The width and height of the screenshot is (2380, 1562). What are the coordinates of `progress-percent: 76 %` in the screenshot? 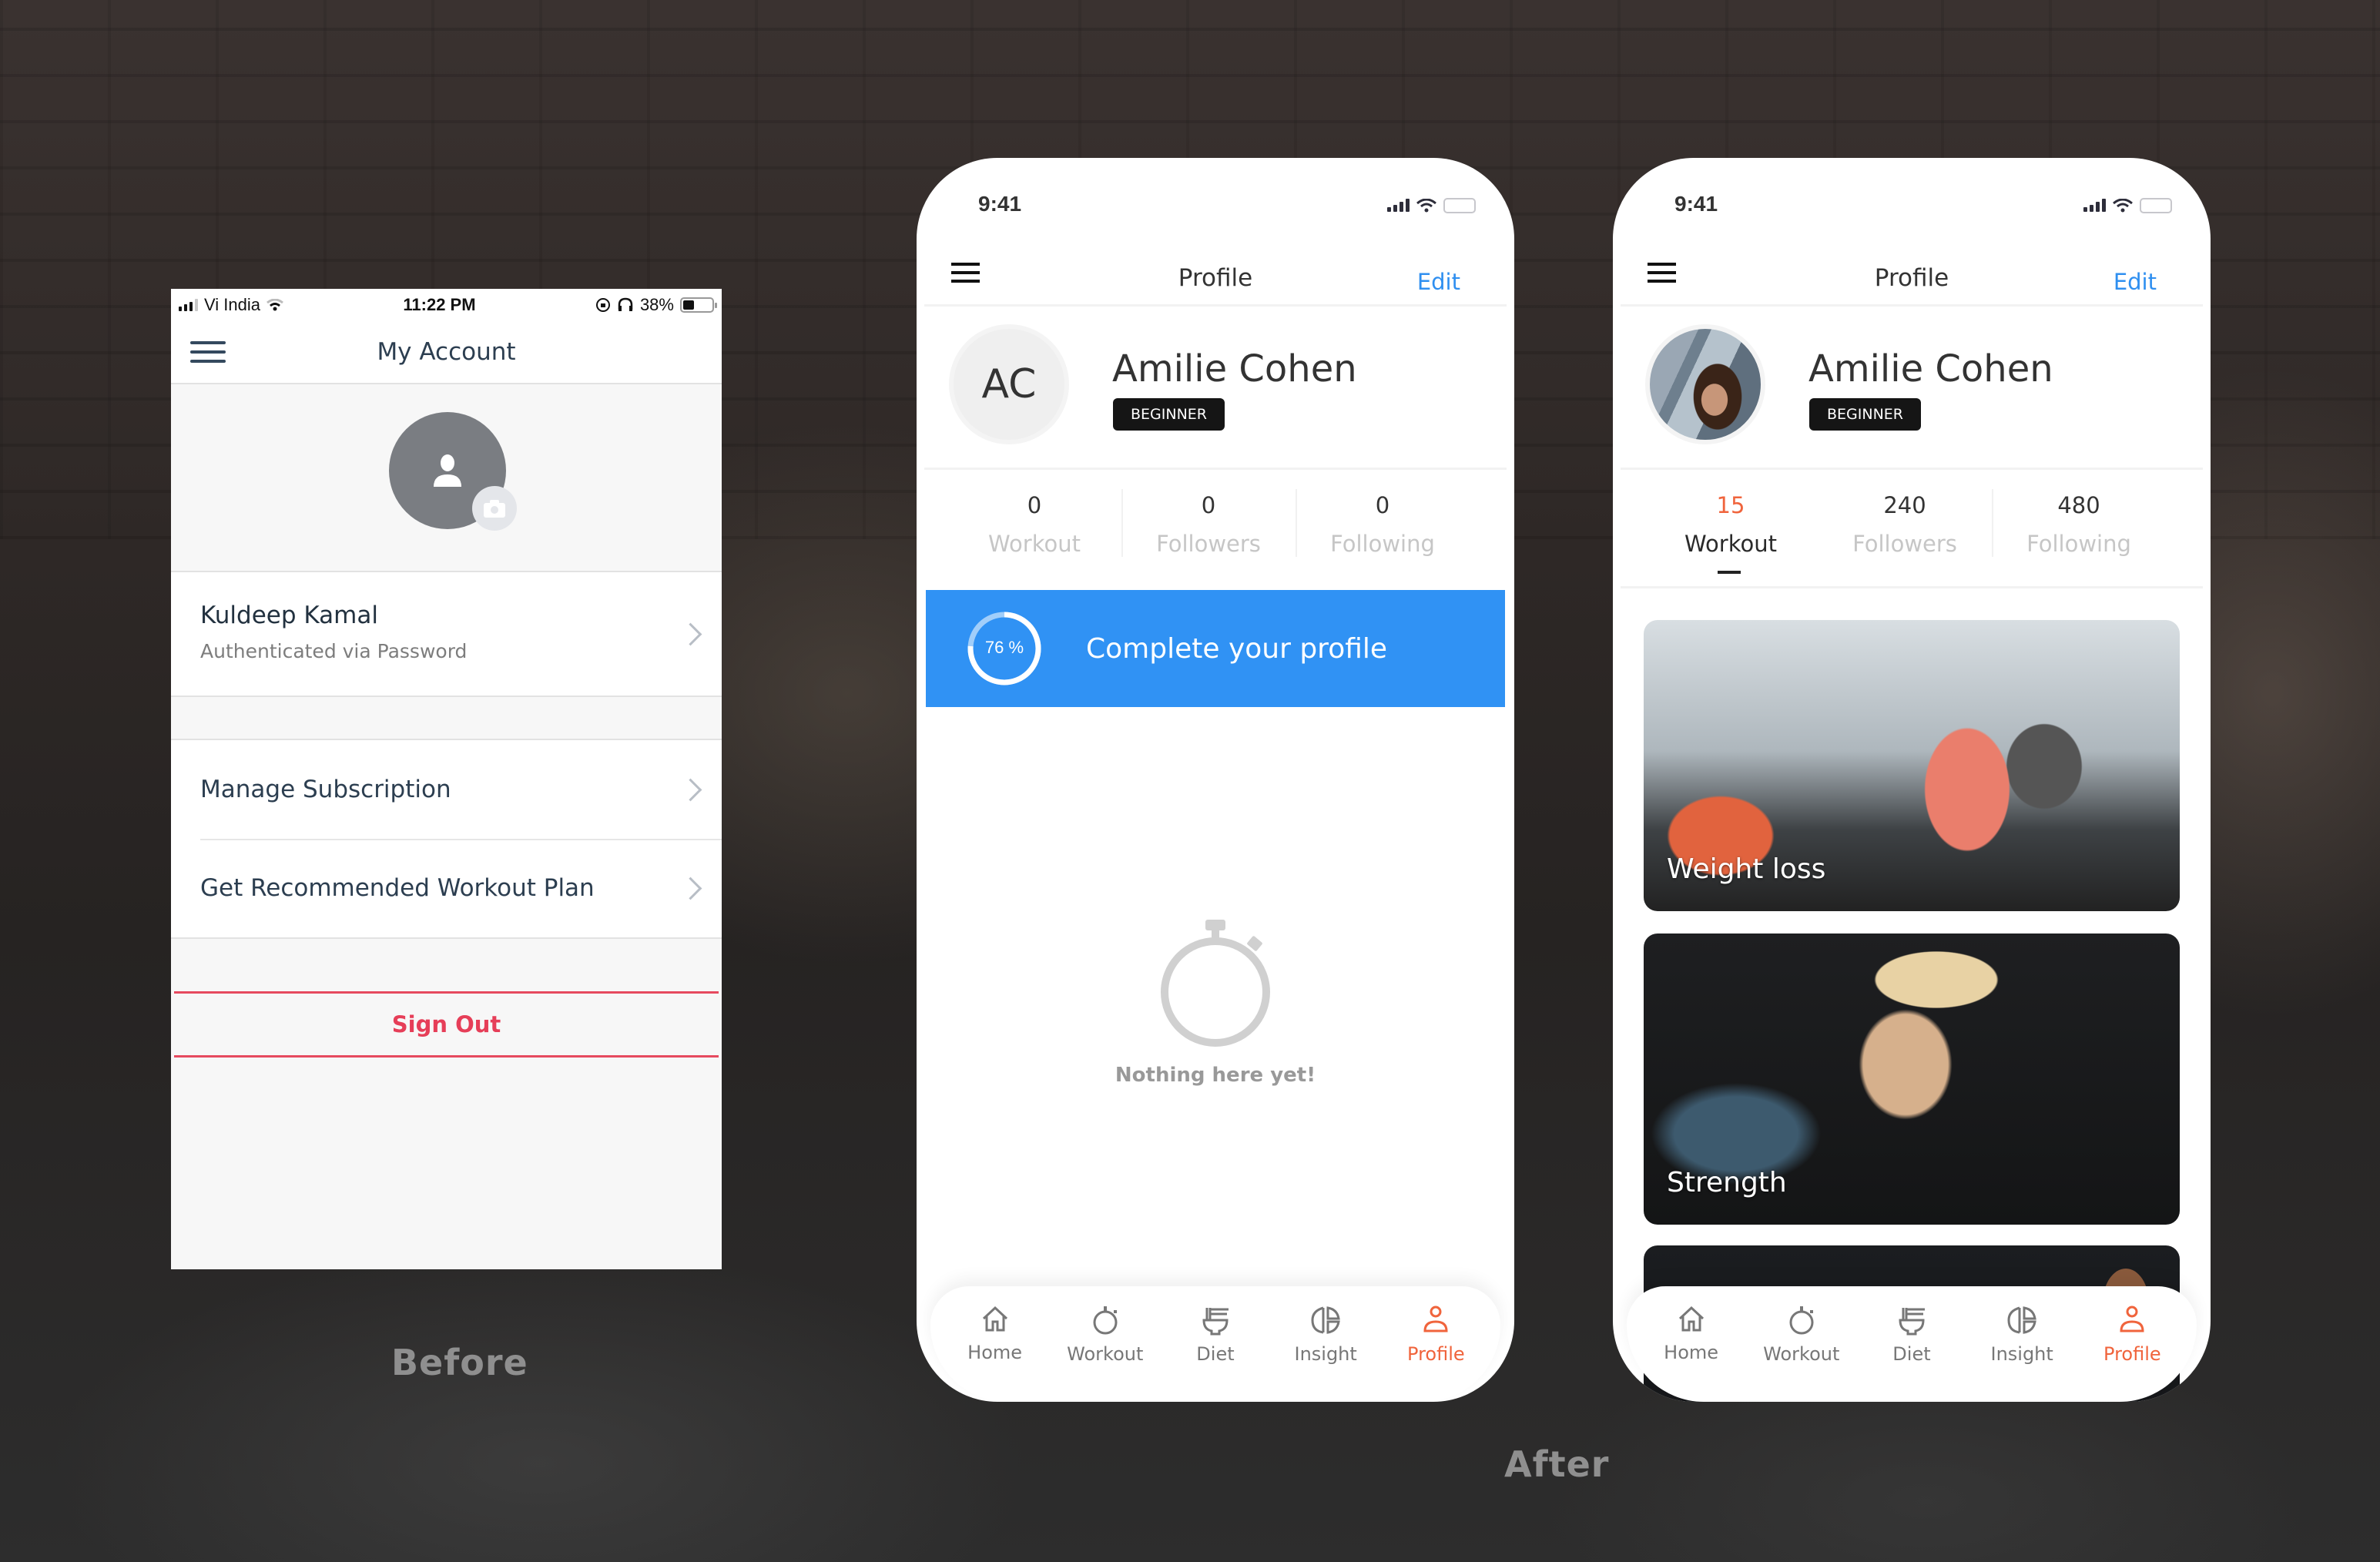 It's located at (1004, 647).